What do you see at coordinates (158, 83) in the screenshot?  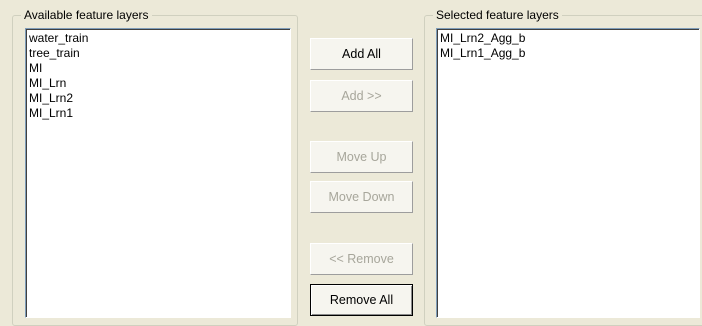 I see `list-item: MI_Lrn` at bounding box center [158, 83].